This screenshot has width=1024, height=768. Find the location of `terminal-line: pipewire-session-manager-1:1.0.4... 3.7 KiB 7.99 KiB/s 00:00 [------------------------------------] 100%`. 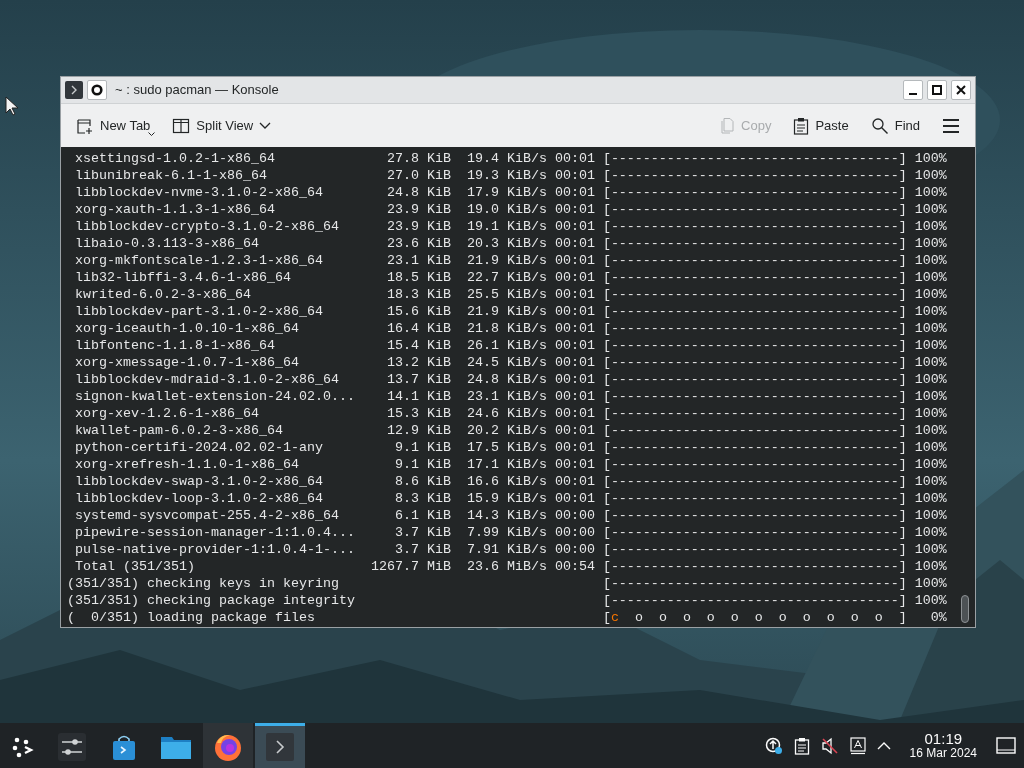

terminal-line: pipewire-session-manager-1:1.0.4... 3.7 KiB 7.99 KiB/s 00:00 [------------------------------------] 100% is located at coordinates (510, 532).